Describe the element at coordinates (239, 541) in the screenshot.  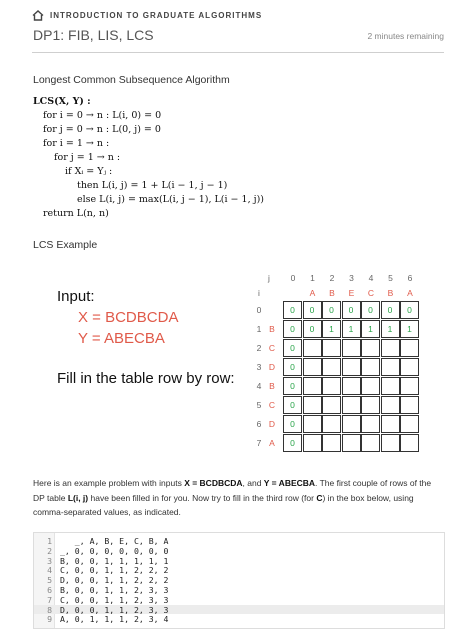
I see `editor-line: 1 _, A, B, E, C, B, A` at that location.